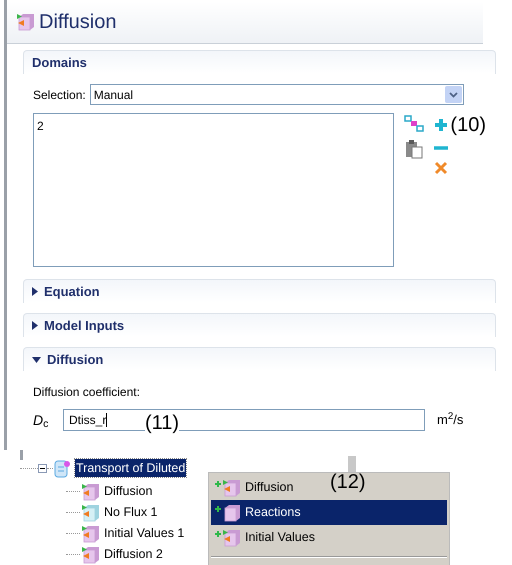 This screenshot has width=512, height=565. Describe the element at coordinates (259, 62) in the screenshot. I see `section-header: Domains` at that location.